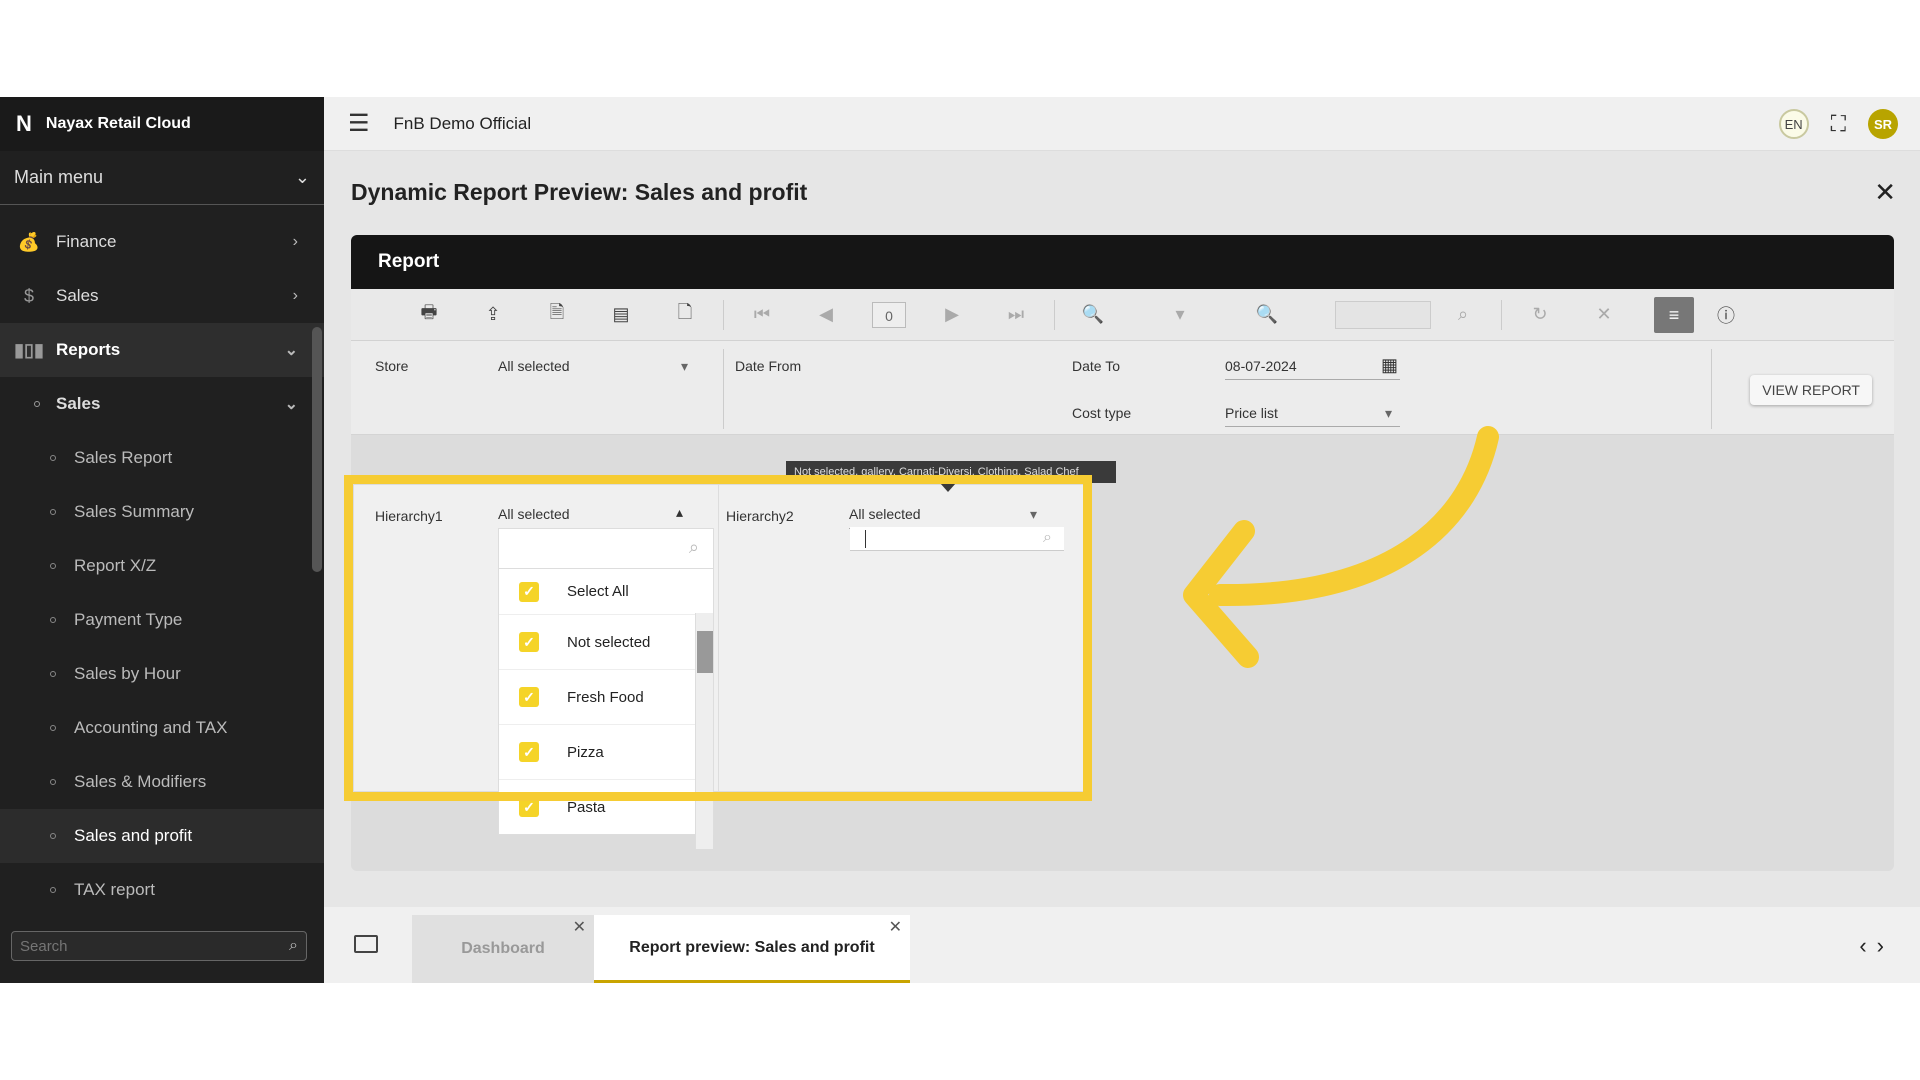  I want to click on cancel-icon: ✕, so click(1604, 314).